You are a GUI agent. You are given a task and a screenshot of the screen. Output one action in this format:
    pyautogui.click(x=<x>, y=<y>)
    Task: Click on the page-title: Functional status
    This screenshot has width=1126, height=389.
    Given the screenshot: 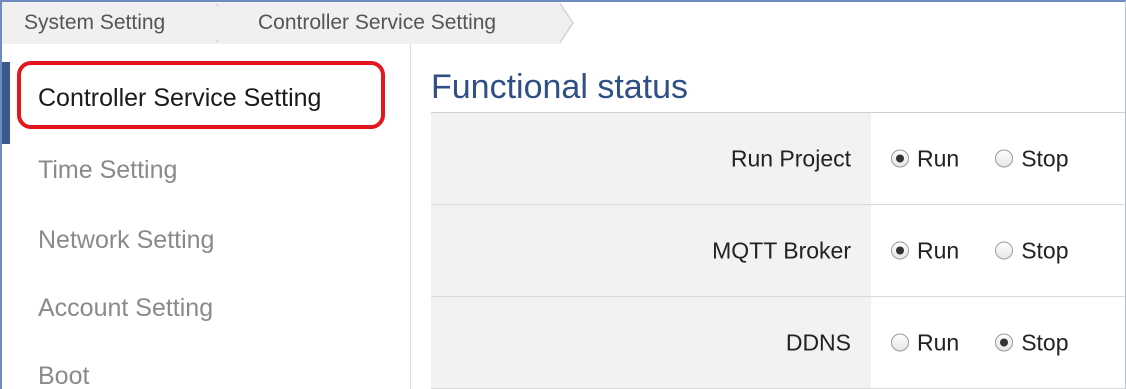 What is the action you would take?
    pyautogui.click(x=560, y=87)
    